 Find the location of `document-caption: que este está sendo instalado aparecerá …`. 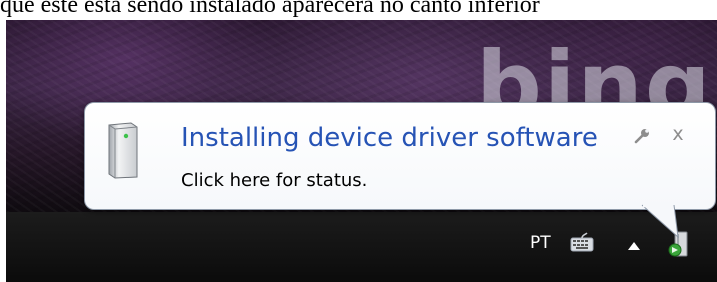

document-caption: que este está sendo instalado aparecerá … is located at coordinates (270, 9).